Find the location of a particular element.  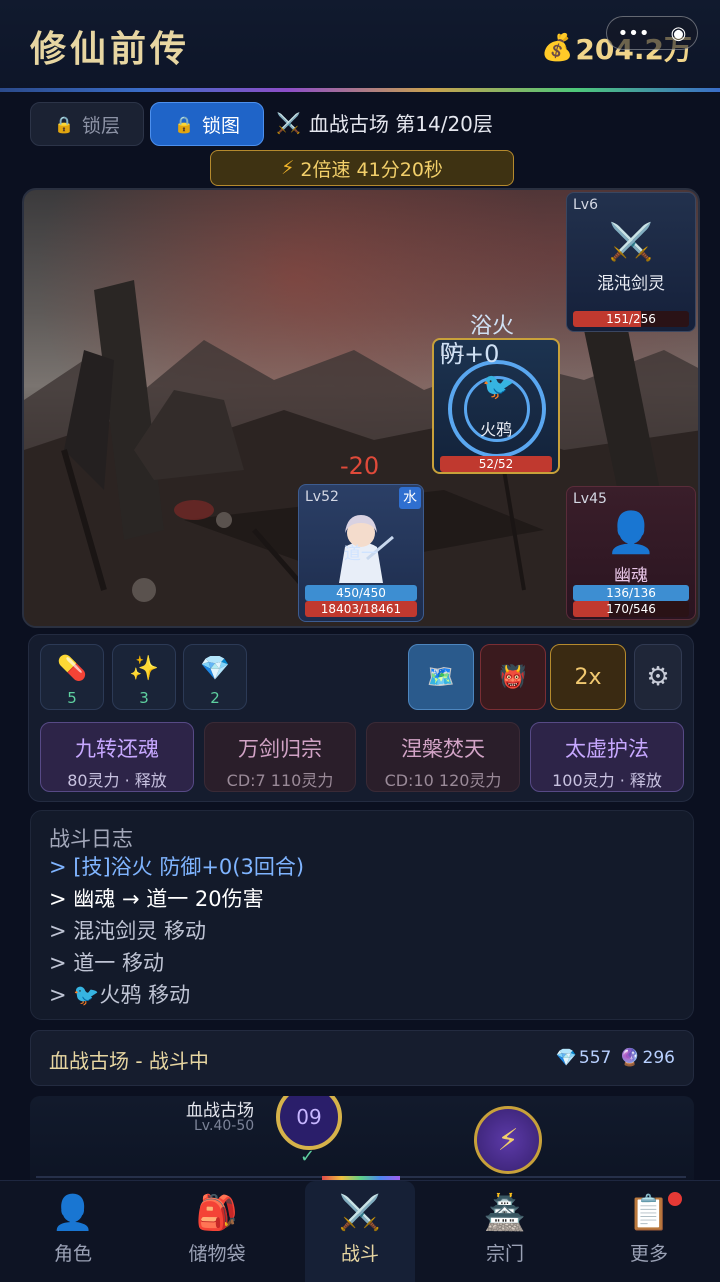

quick-battle-button: ⚡ is located at coordinates (508, 1140).